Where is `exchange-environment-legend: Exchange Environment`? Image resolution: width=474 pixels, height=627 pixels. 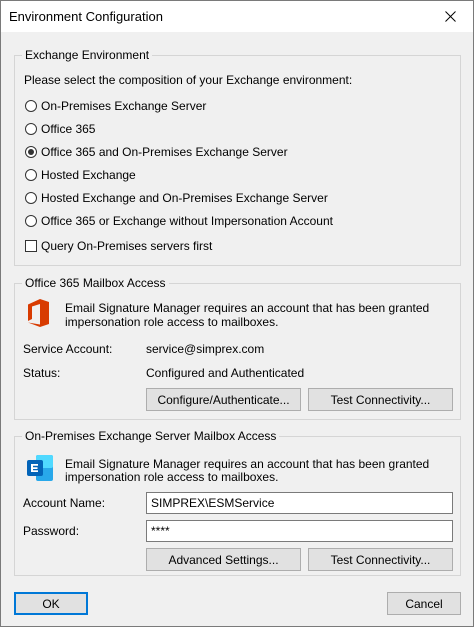
exchange-environment-legend: Exchange Environment is located at coordinates (87, 55).